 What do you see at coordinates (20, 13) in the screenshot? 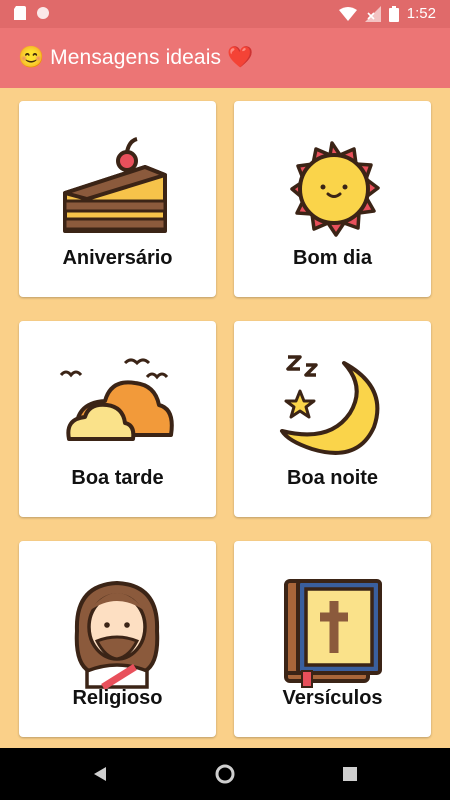
I see `sd-card-icon` at bounding box center [20, 13].